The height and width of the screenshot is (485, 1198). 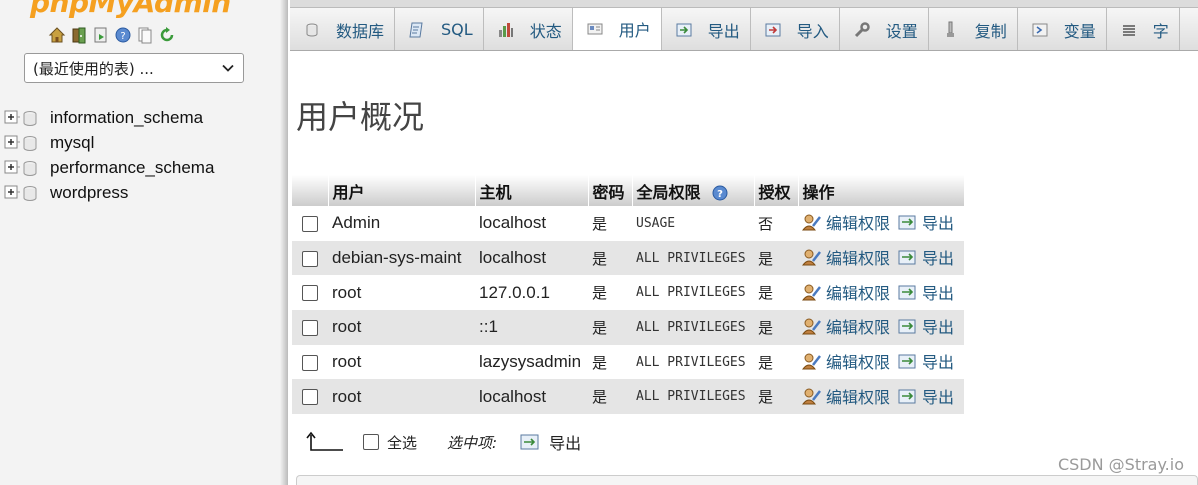 What do you see at coordinates (112, 35) in the screenshot?
I see `nav-icon-bar: ?` at bounding box center [112, 35].